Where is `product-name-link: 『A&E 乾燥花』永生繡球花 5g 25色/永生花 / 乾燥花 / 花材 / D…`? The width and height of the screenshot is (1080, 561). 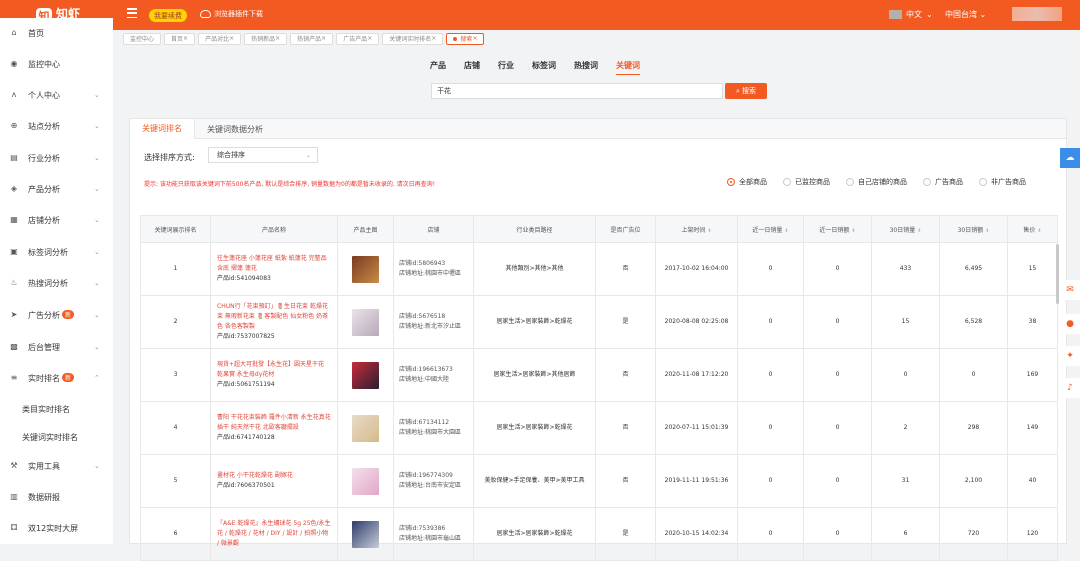 product-name-link: 『A&E 乾燥花』永生繡球花 5g 25色/永生花 / 乾燥花 / 花材 / D… is located at coordinates (274, 534).